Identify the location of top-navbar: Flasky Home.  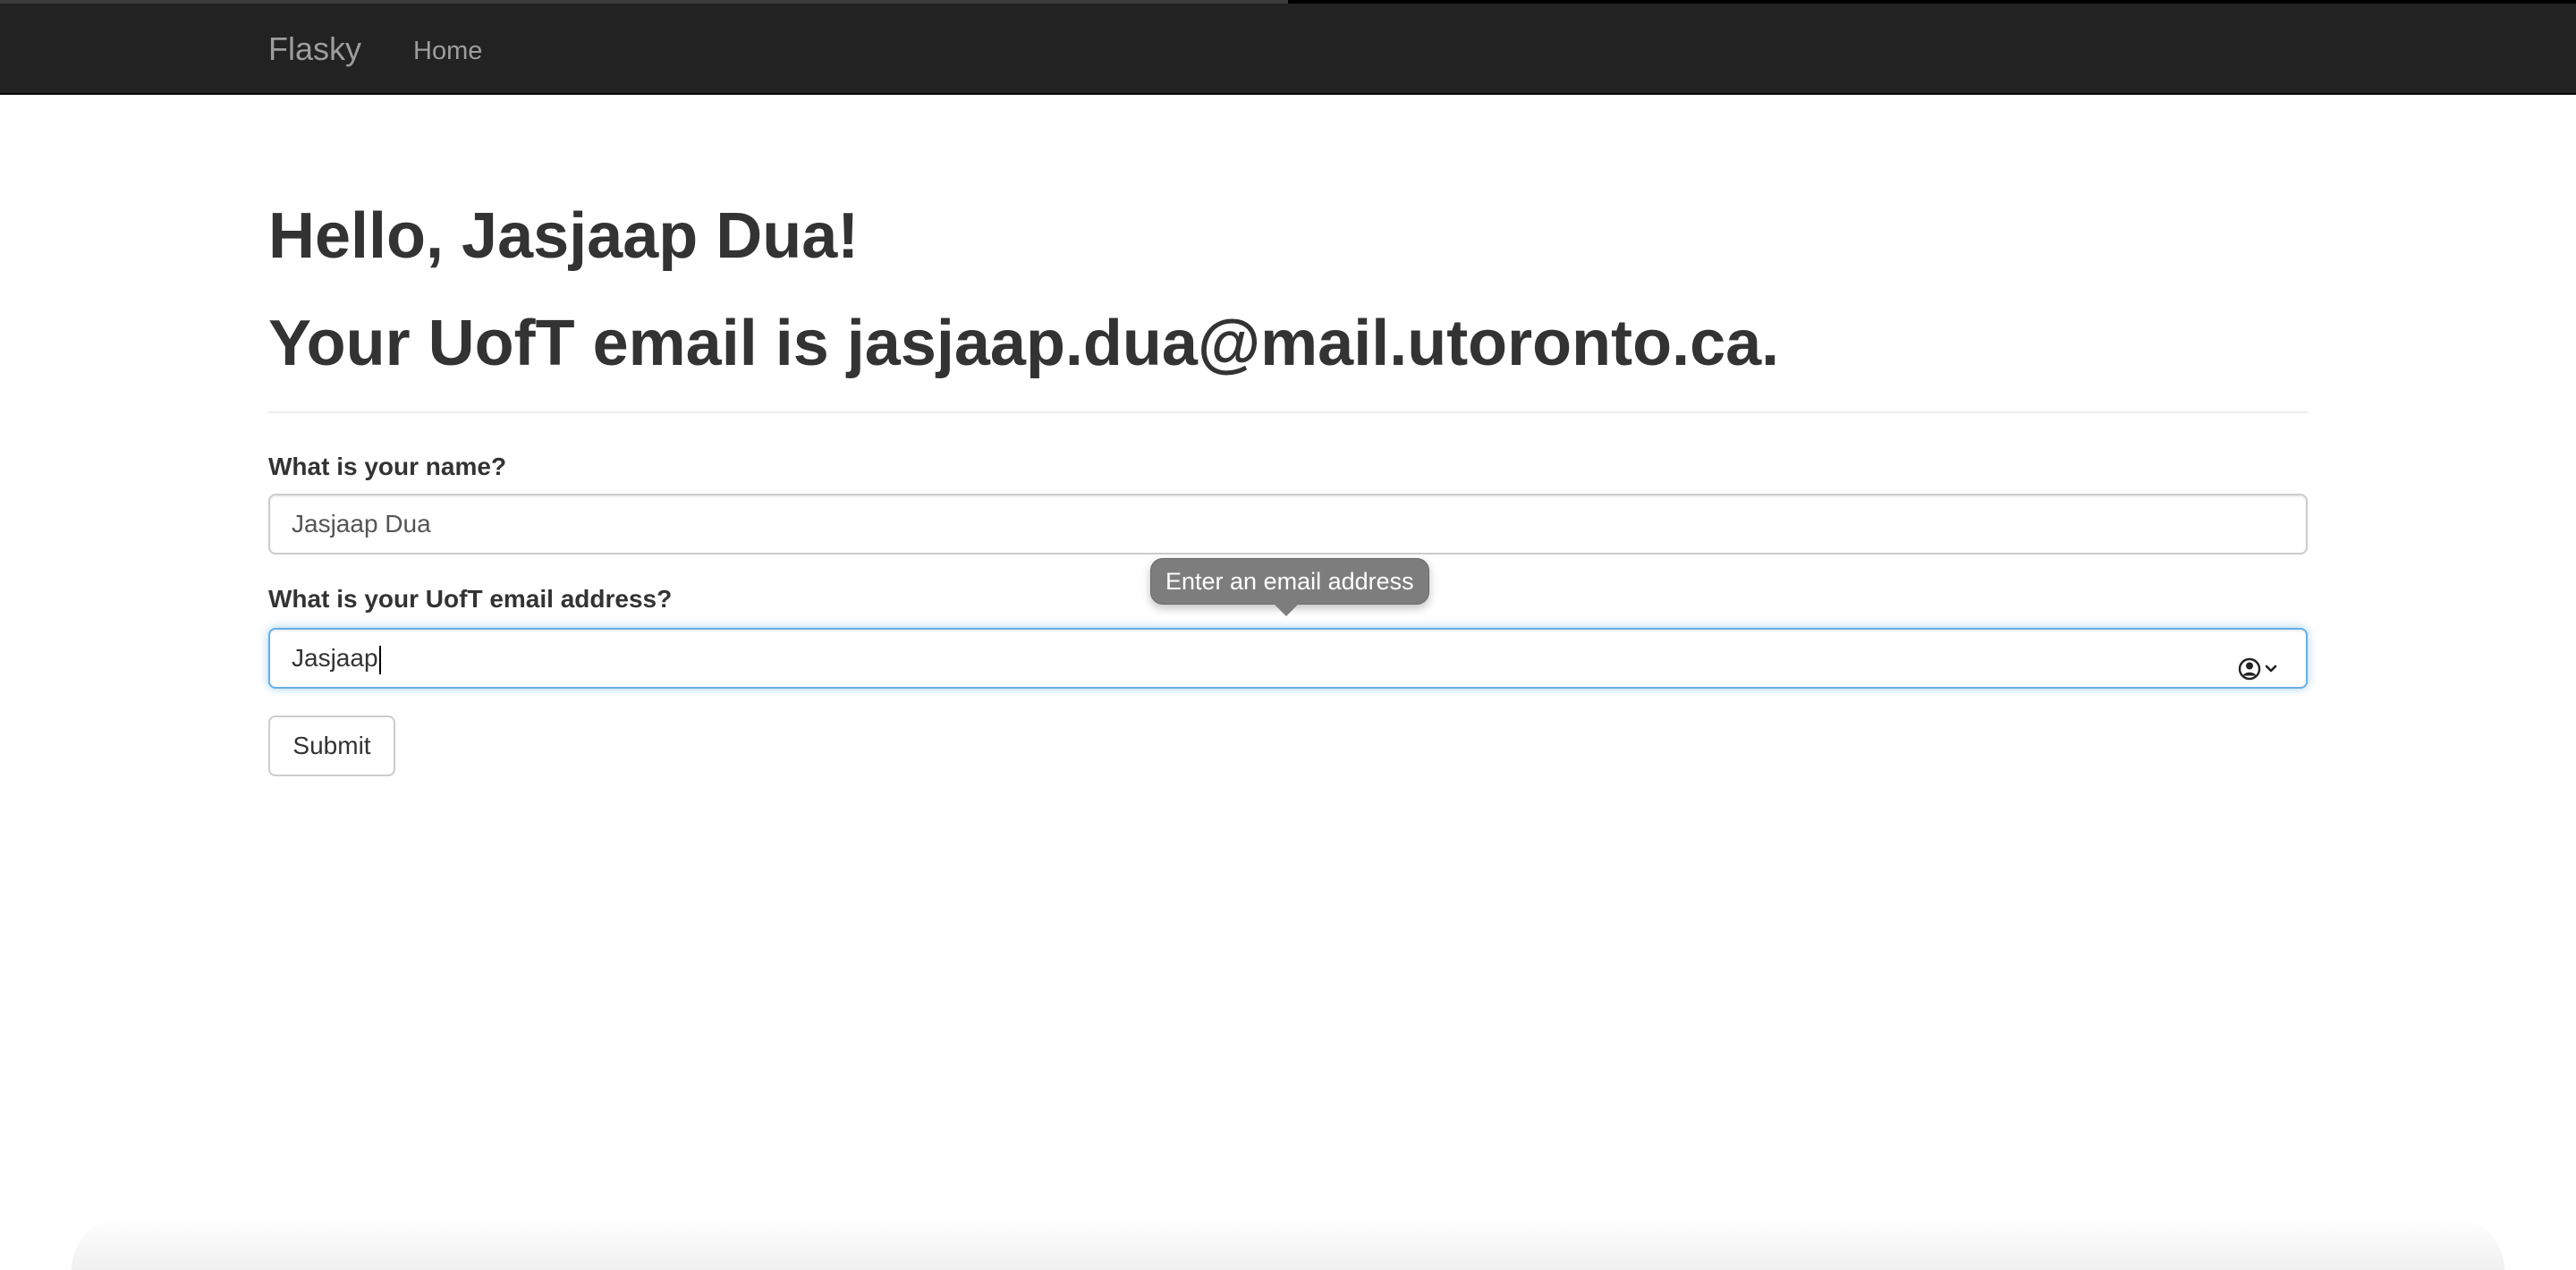
(1288, 49).